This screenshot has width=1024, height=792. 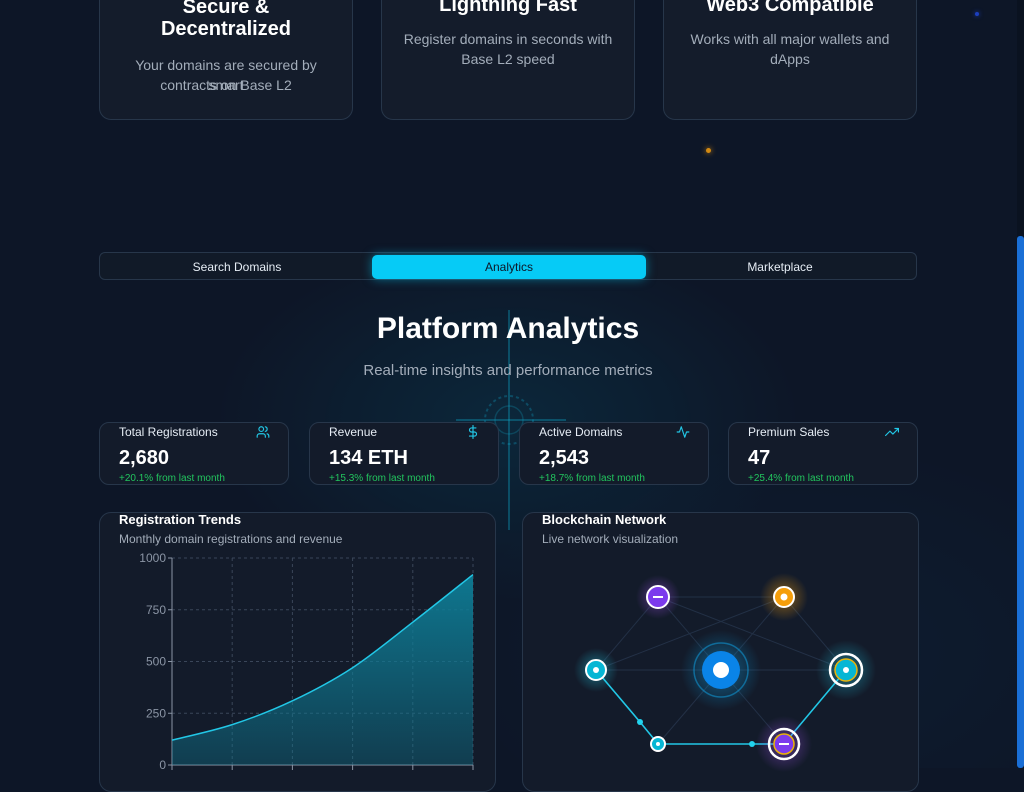 I want to click on scrollbar-thumb, so click(x=1020, y=502).